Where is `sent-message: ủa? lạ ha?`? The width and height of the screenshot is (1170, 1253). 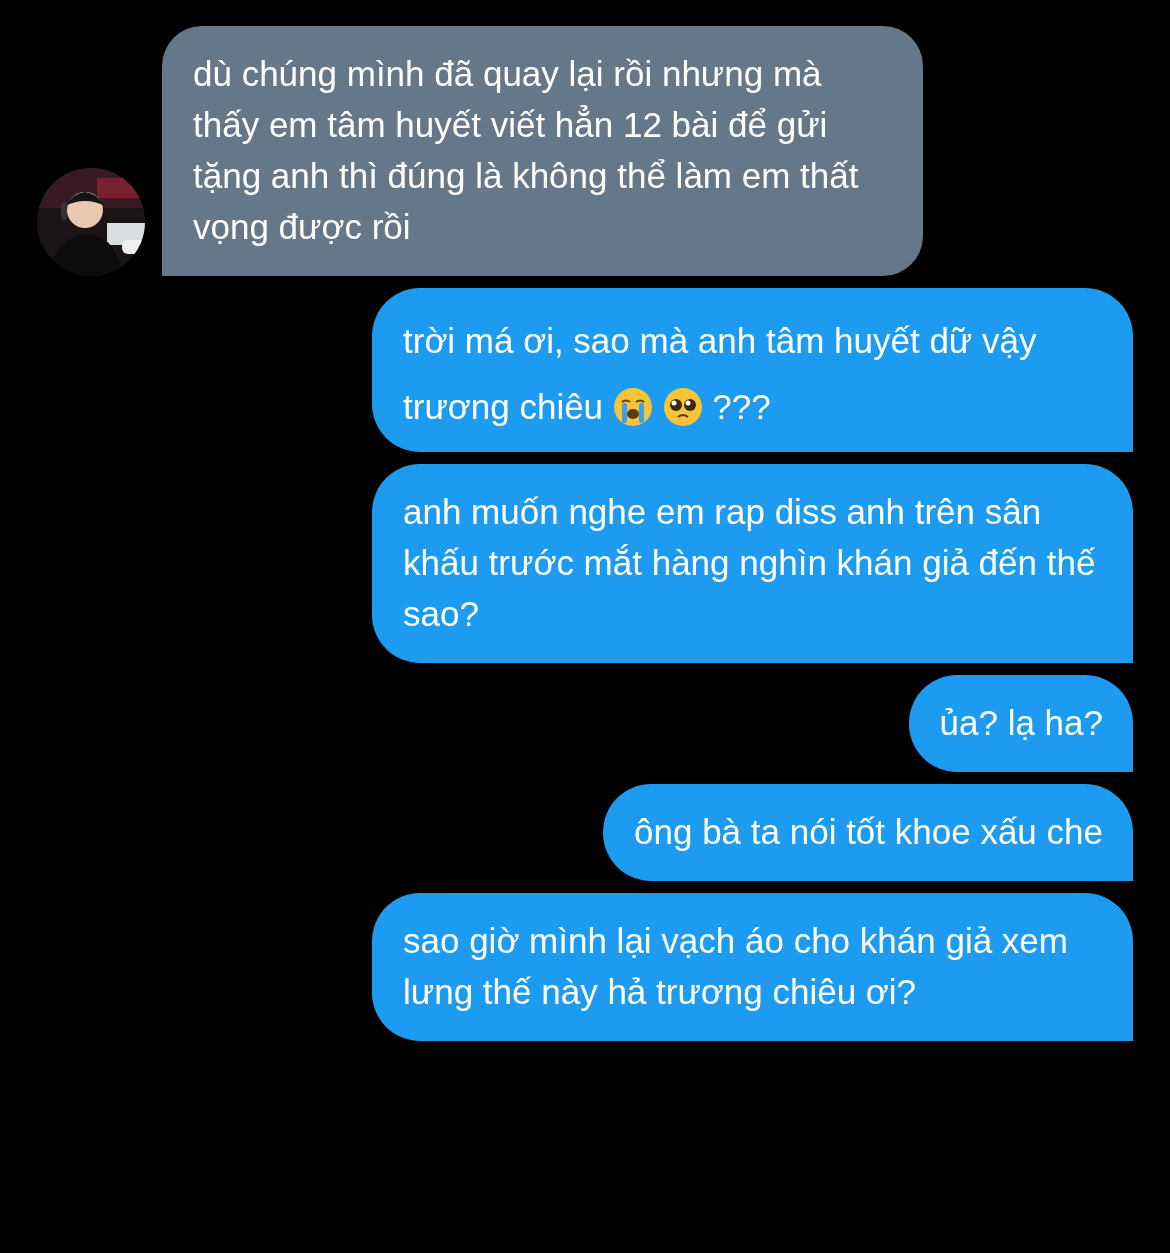 sent-message: ủa? lạ ha? is located at coordinates (1020, 723).